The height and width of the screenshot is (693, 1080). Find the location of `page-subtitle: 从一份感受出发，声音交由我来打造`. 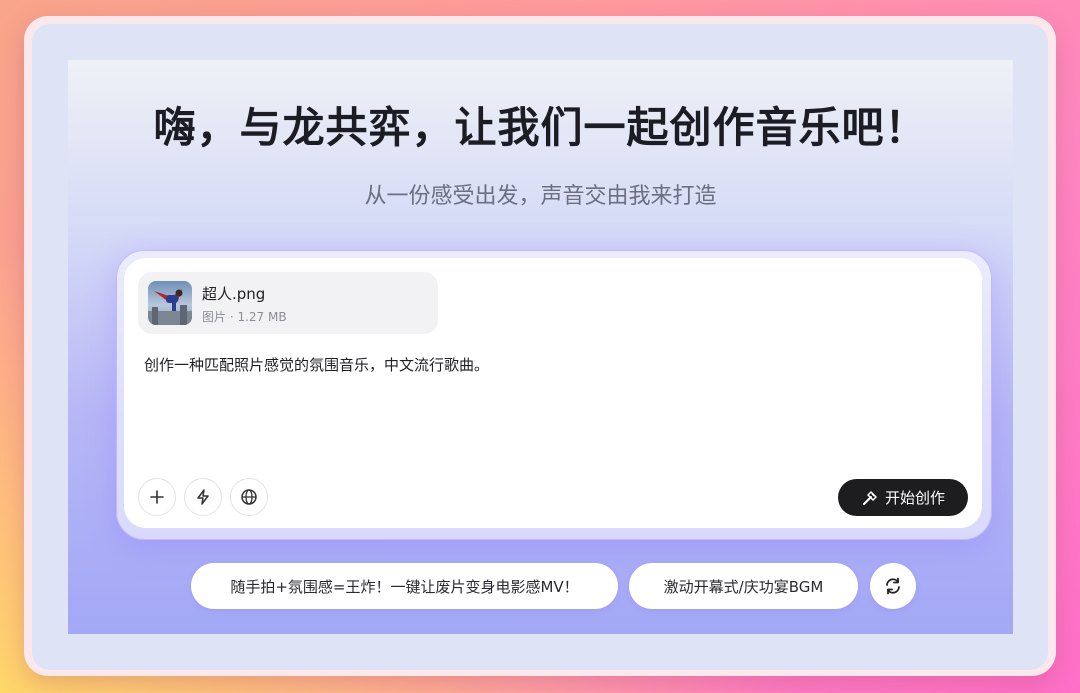

page-subtitle: 从一份感受出发，声音交由我来打造 is located at coordinates (540, 196).